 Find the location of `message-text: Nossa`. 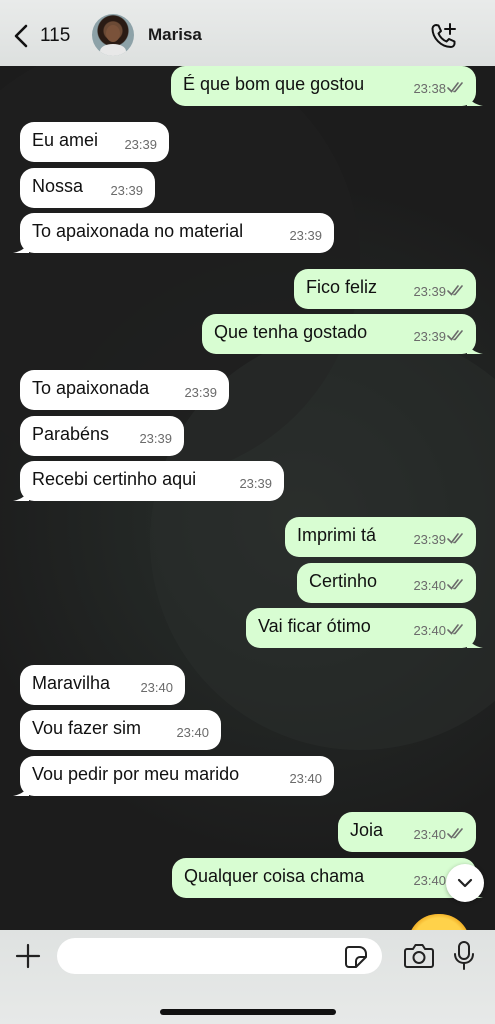

message-text: Nossa is located at coordinates (58, 186).